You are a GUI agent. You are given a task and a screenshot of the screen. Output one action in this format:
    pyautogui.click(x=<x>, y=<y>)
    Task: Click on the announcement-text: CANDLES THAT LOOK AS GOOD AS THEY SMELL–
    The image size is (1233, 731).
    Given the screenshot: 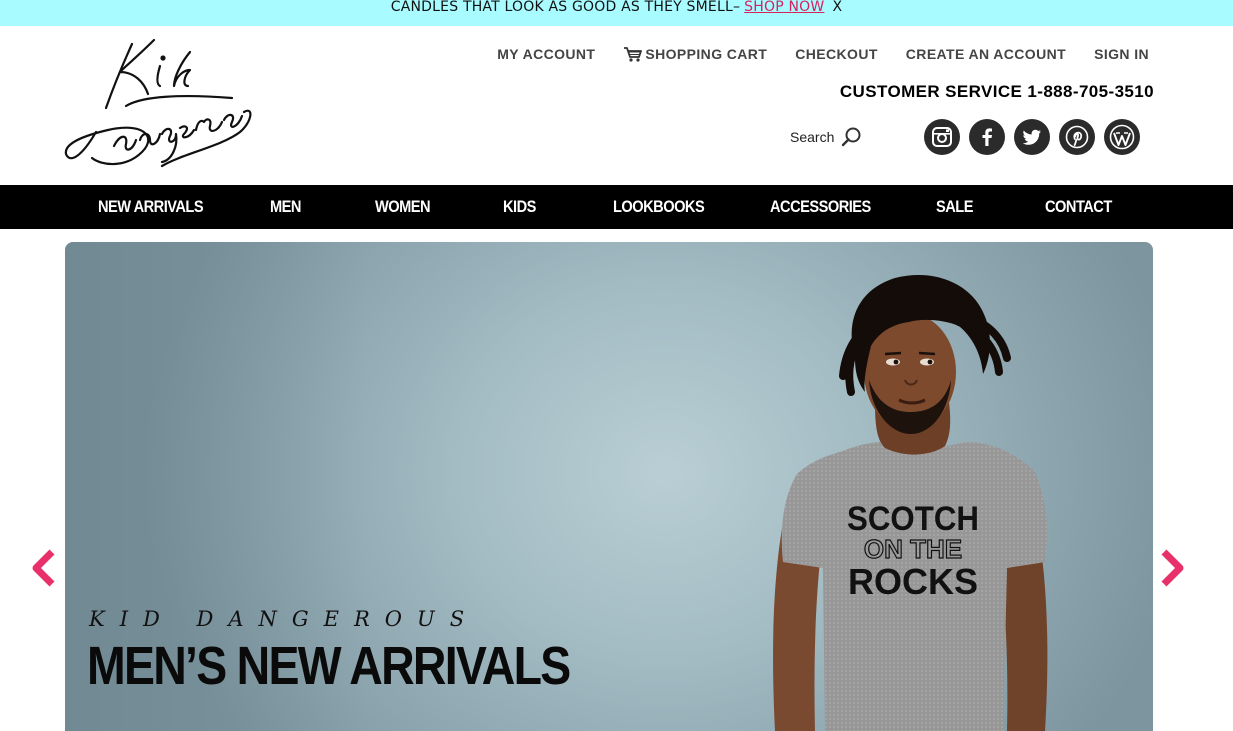 What is the action you would take?
    pyautogui.click(x=565, y=7)
    